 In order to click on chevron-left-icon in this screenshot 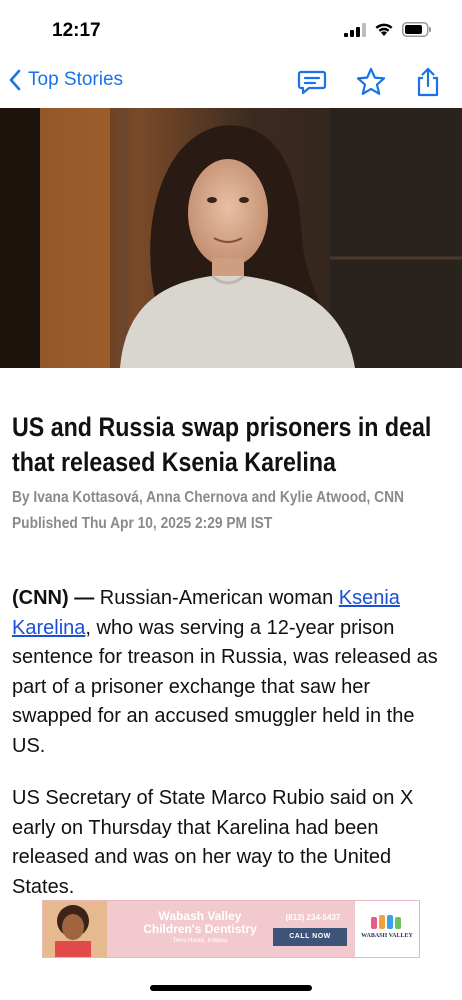, I will do `click(15, 80)`.